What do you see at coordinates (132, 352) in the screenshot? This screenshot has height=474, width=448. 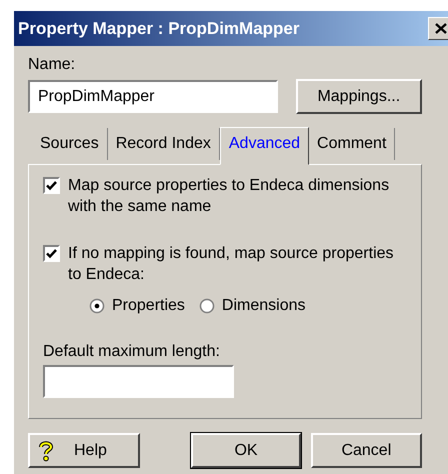 I see `max-length-label: Default maximum length:` at bounding box center [132, 352].